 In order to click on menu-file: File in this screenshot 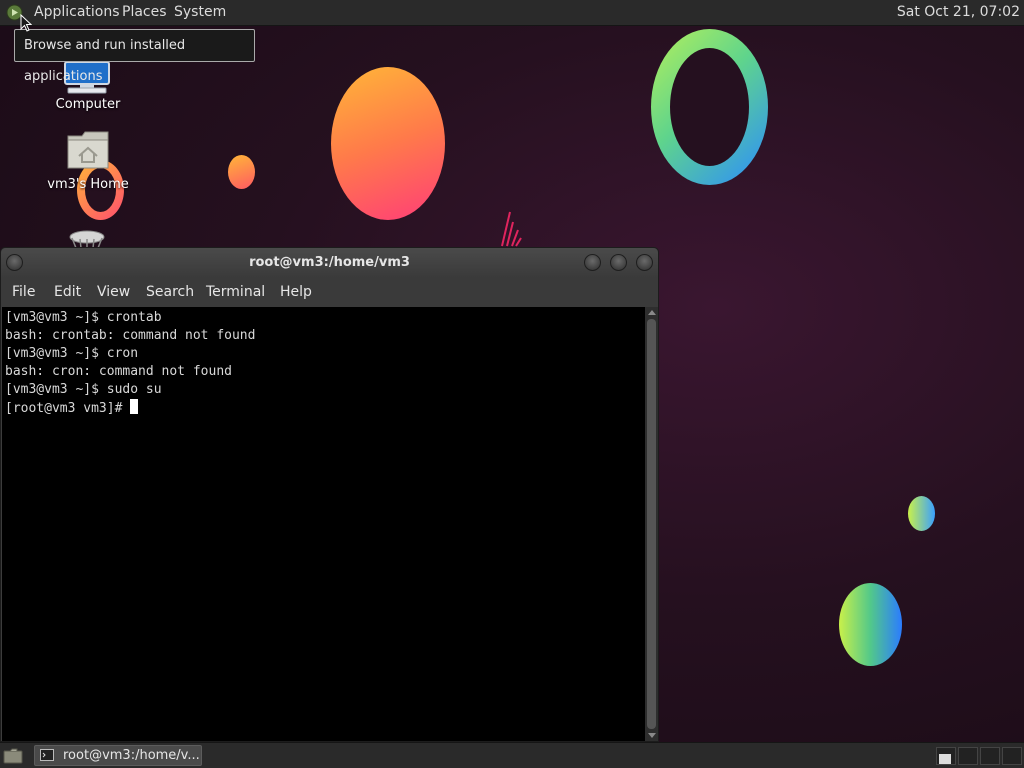, I will do `click(23, 292)`.